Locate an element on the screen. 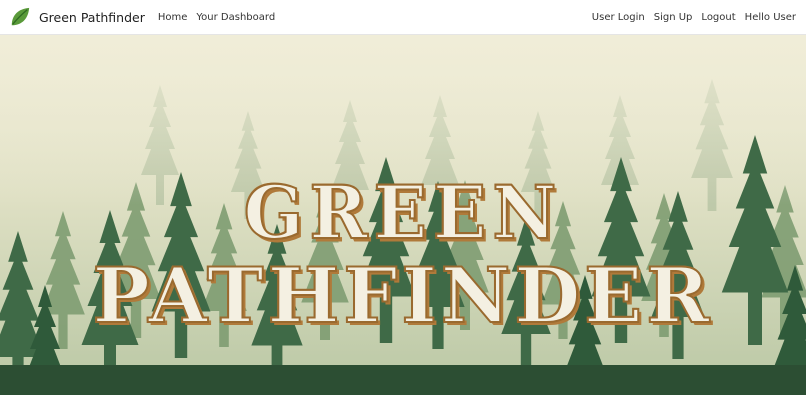 The image size is (806, 395). nav-left: Home Your Dashboard is located at coordinates (221, 17).